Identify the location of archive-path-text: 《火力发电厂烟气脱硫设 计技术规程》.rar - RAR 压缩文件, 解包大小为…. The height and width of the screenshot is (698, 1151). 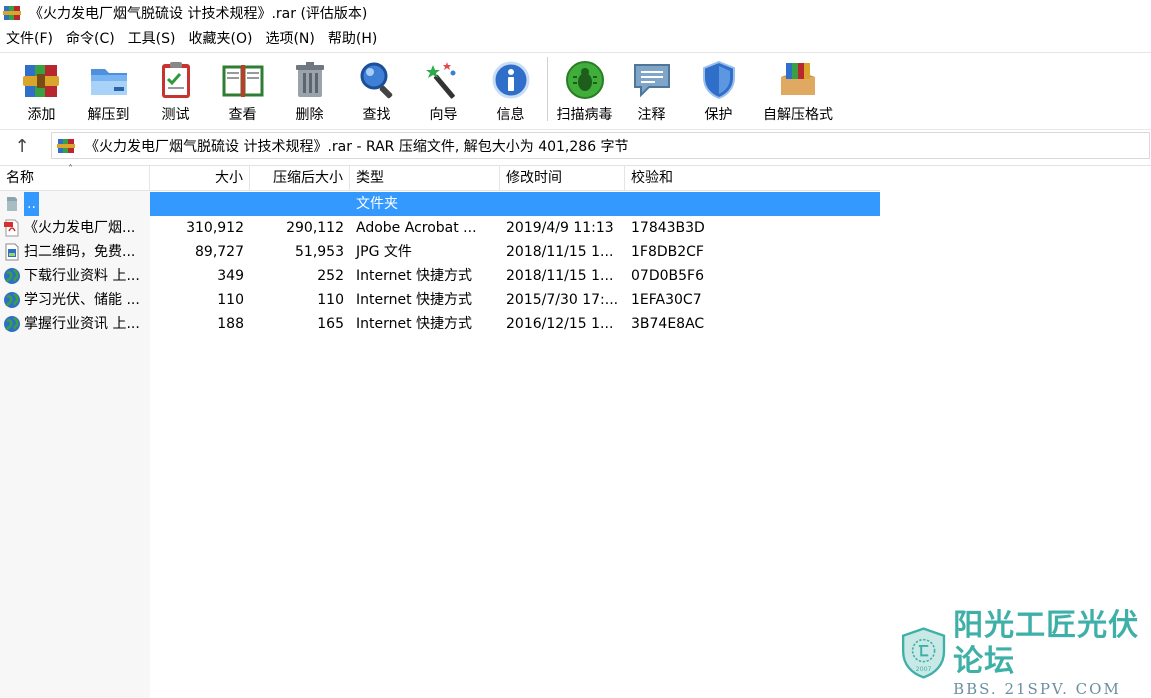
(357, 146).